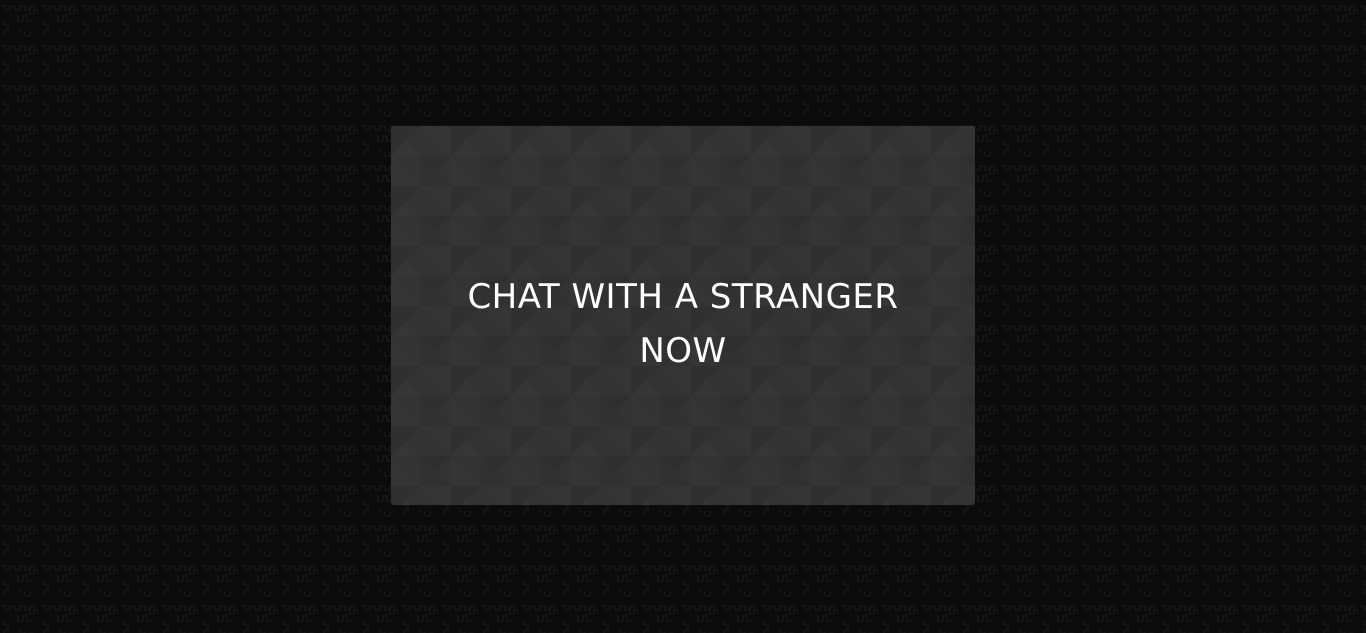 Image resolution: width=1366 pixels, height=633 pixels. I want to click on card-title-line-1: CHAT WITH A STRANGER, so click(683, 297).